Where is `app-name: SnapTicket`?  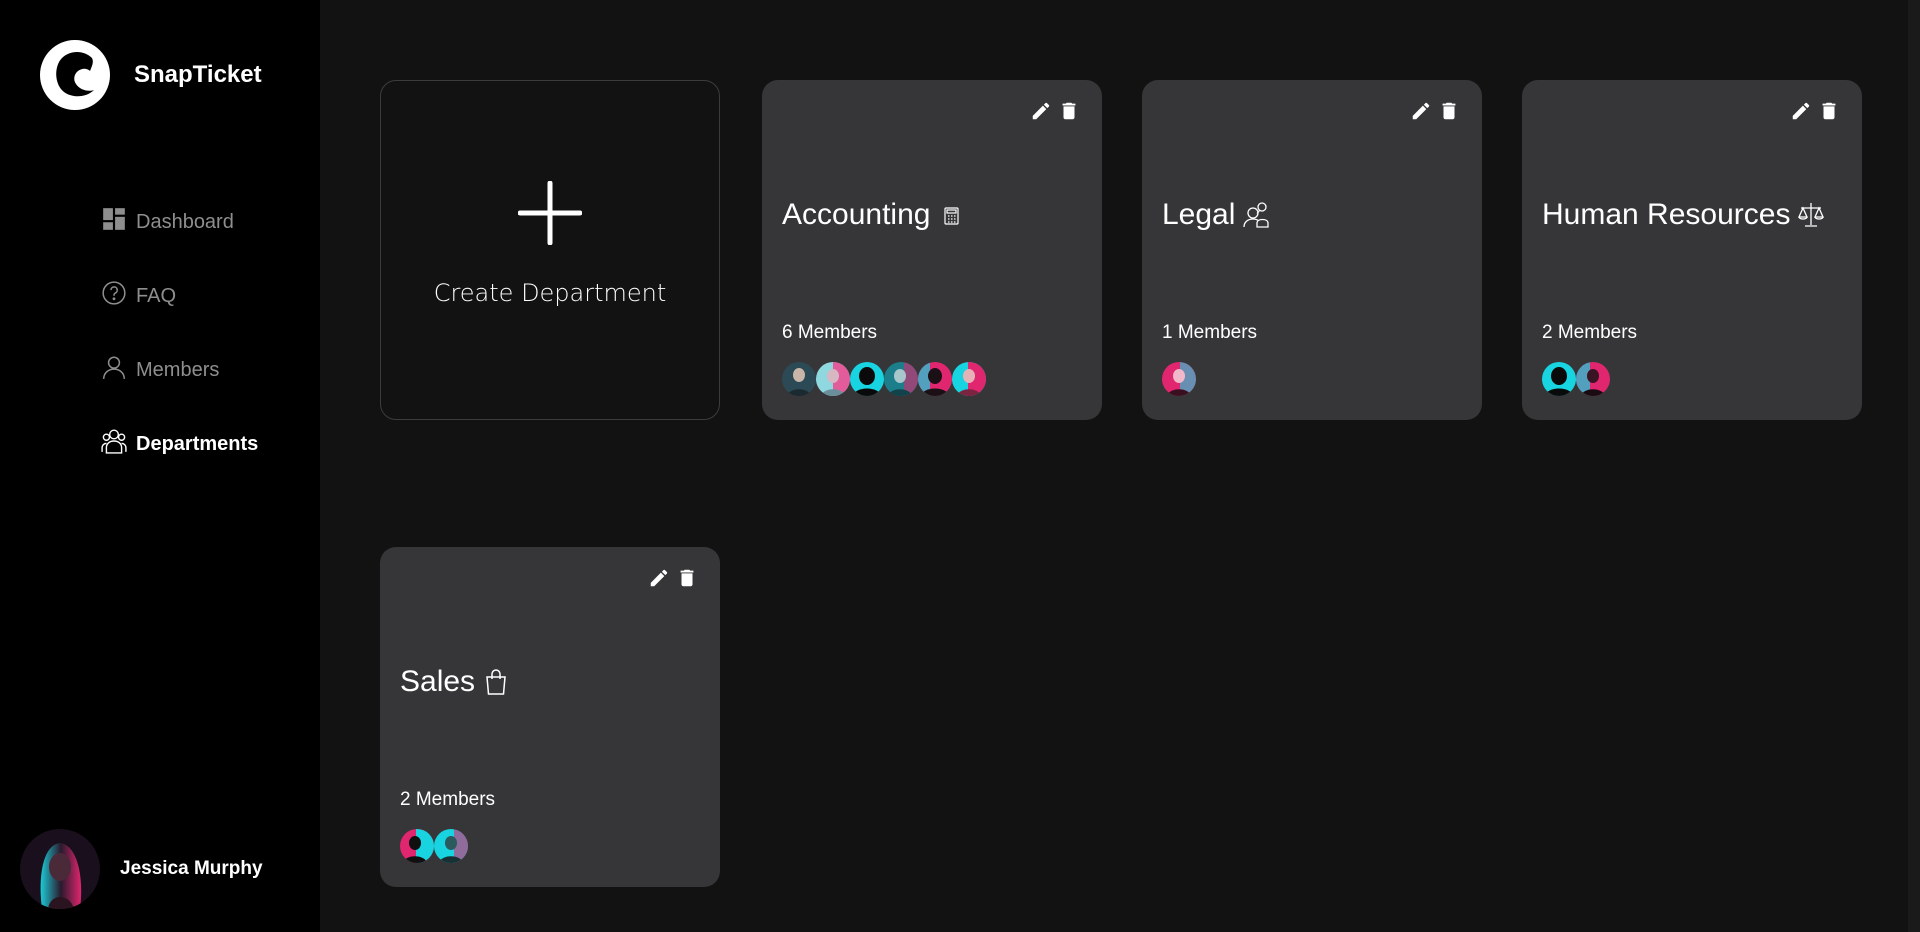 app-name: SnapTicket is located at coordinates (198, 74).